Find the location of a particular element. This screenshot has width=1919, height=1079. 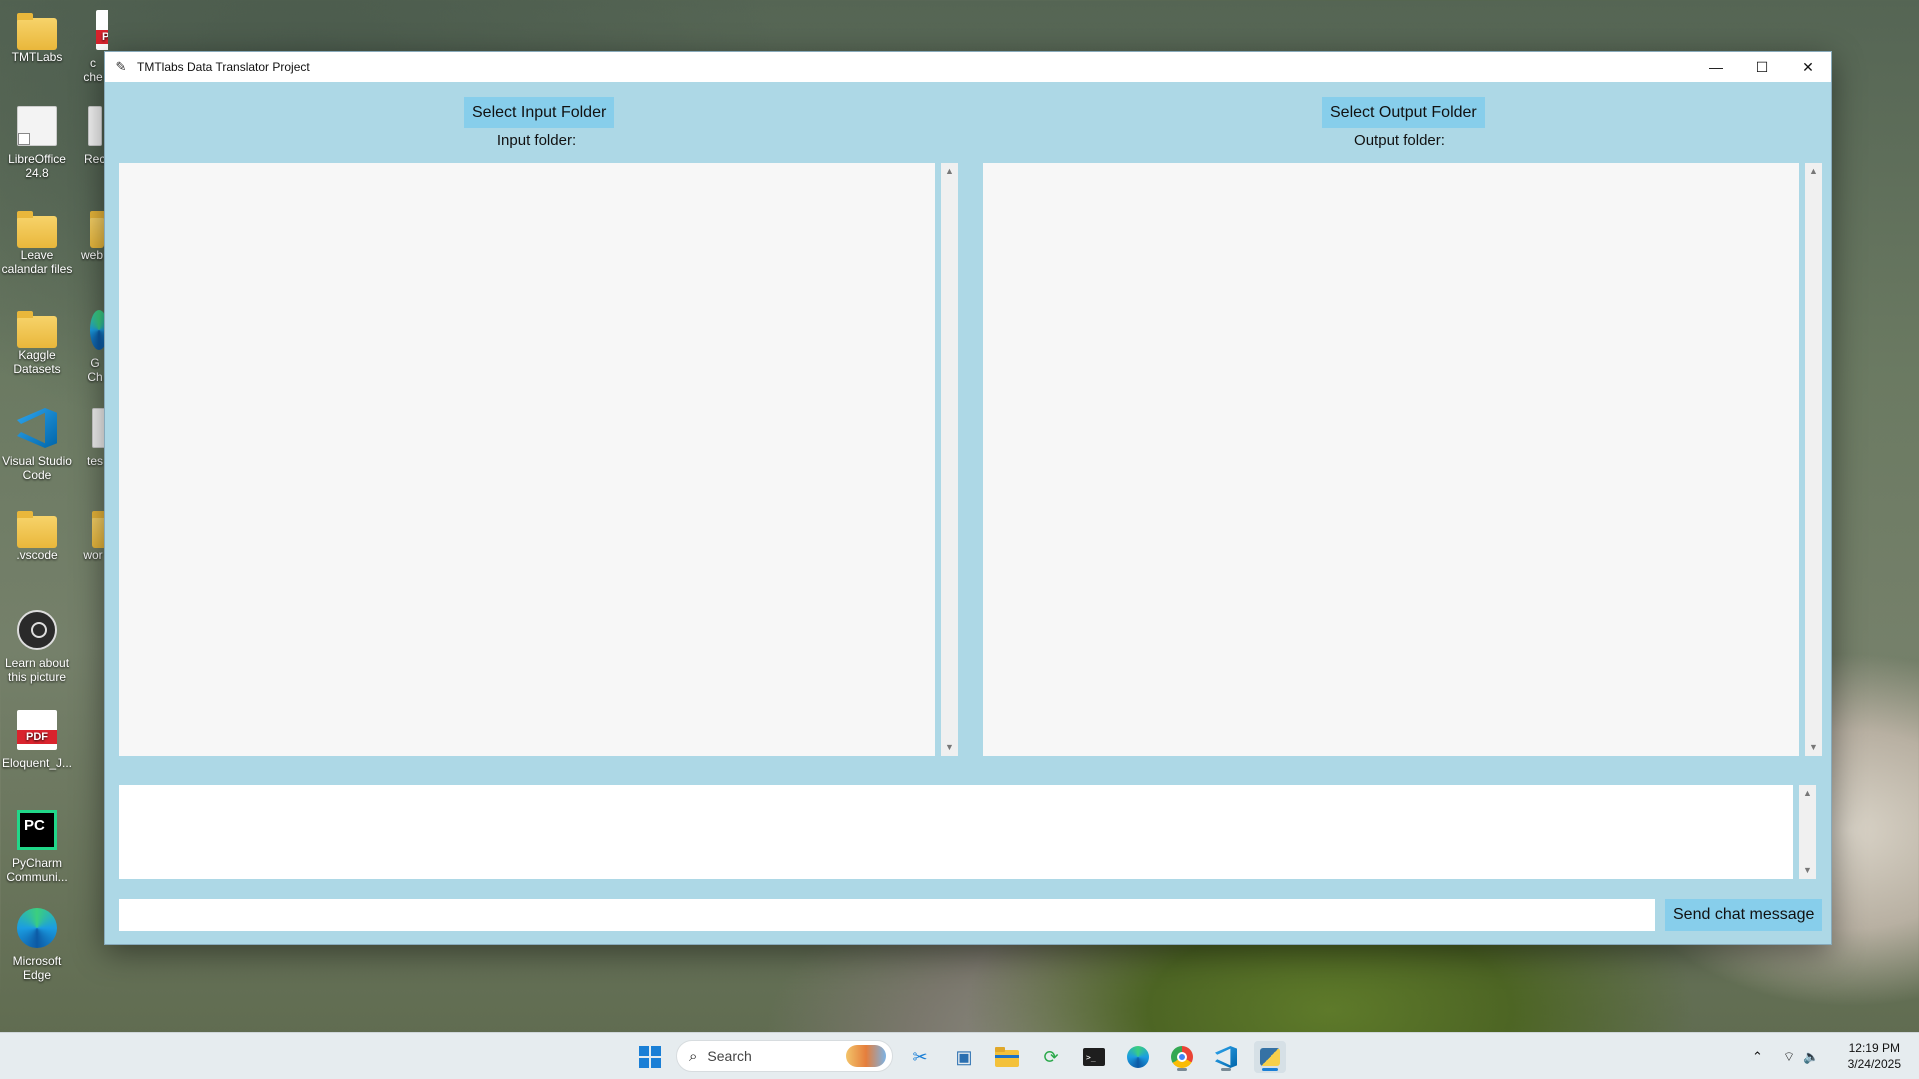

output-scrollbar: ▲ ▼ is located at coordinates (1813, 459).